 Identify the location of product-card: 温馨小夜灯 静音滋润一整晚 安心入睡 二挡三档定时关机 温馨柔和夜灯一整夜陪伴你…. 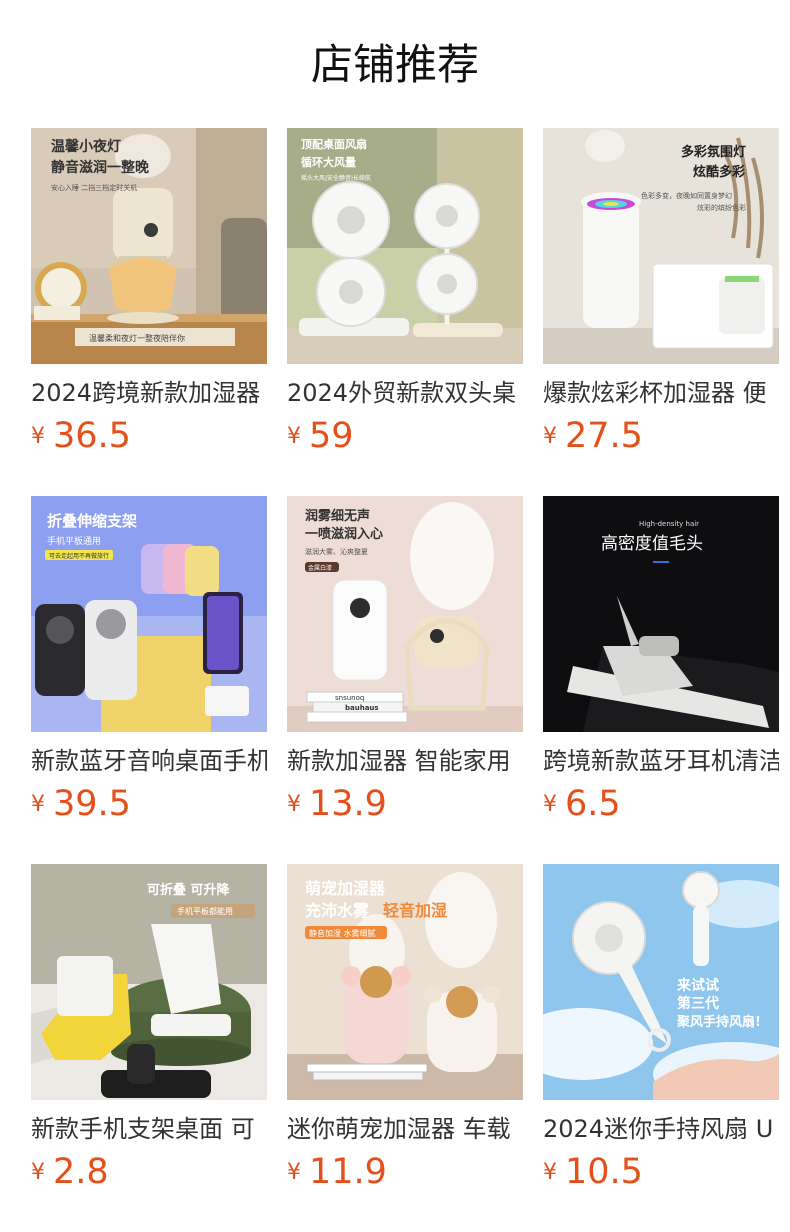
(149, 312).